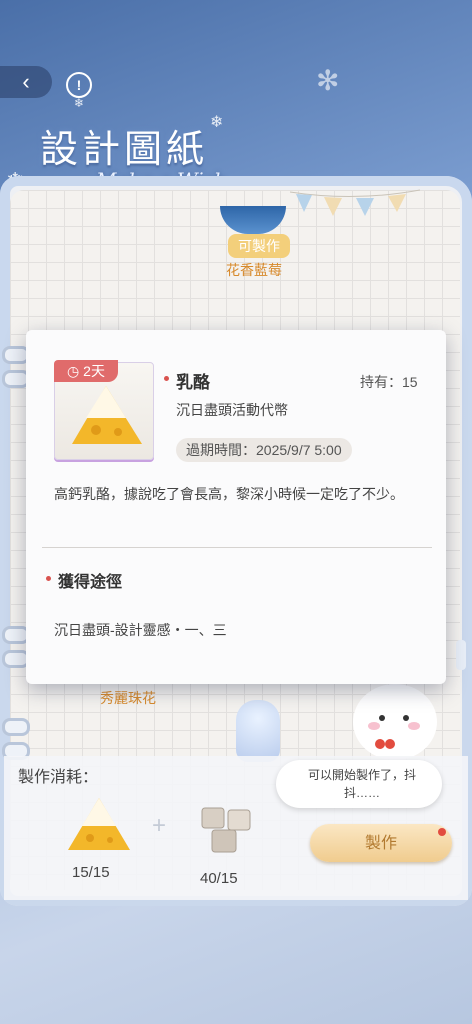  What do you see at coordinates (140, 630) in the screenshot?
I see `source-text: 沉日盡頭-設計靈感・一、三` at bounding box center [140, 630].